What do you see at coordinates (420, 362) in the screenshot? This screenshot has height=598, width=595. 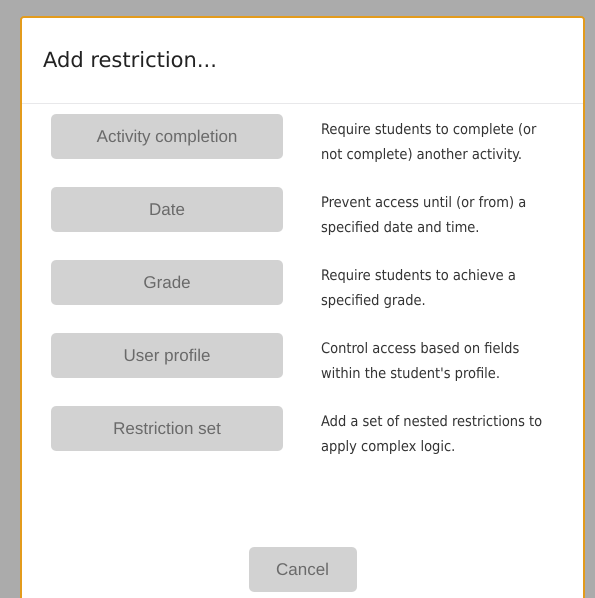 I see `option-description: Control access based on fields within the student's profile.` at bounding box center [420, 362].